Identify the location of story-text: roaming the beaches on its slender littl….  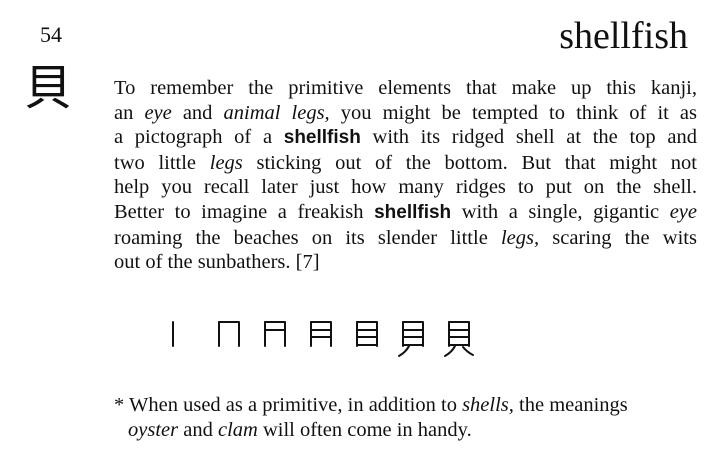
(307, 237).